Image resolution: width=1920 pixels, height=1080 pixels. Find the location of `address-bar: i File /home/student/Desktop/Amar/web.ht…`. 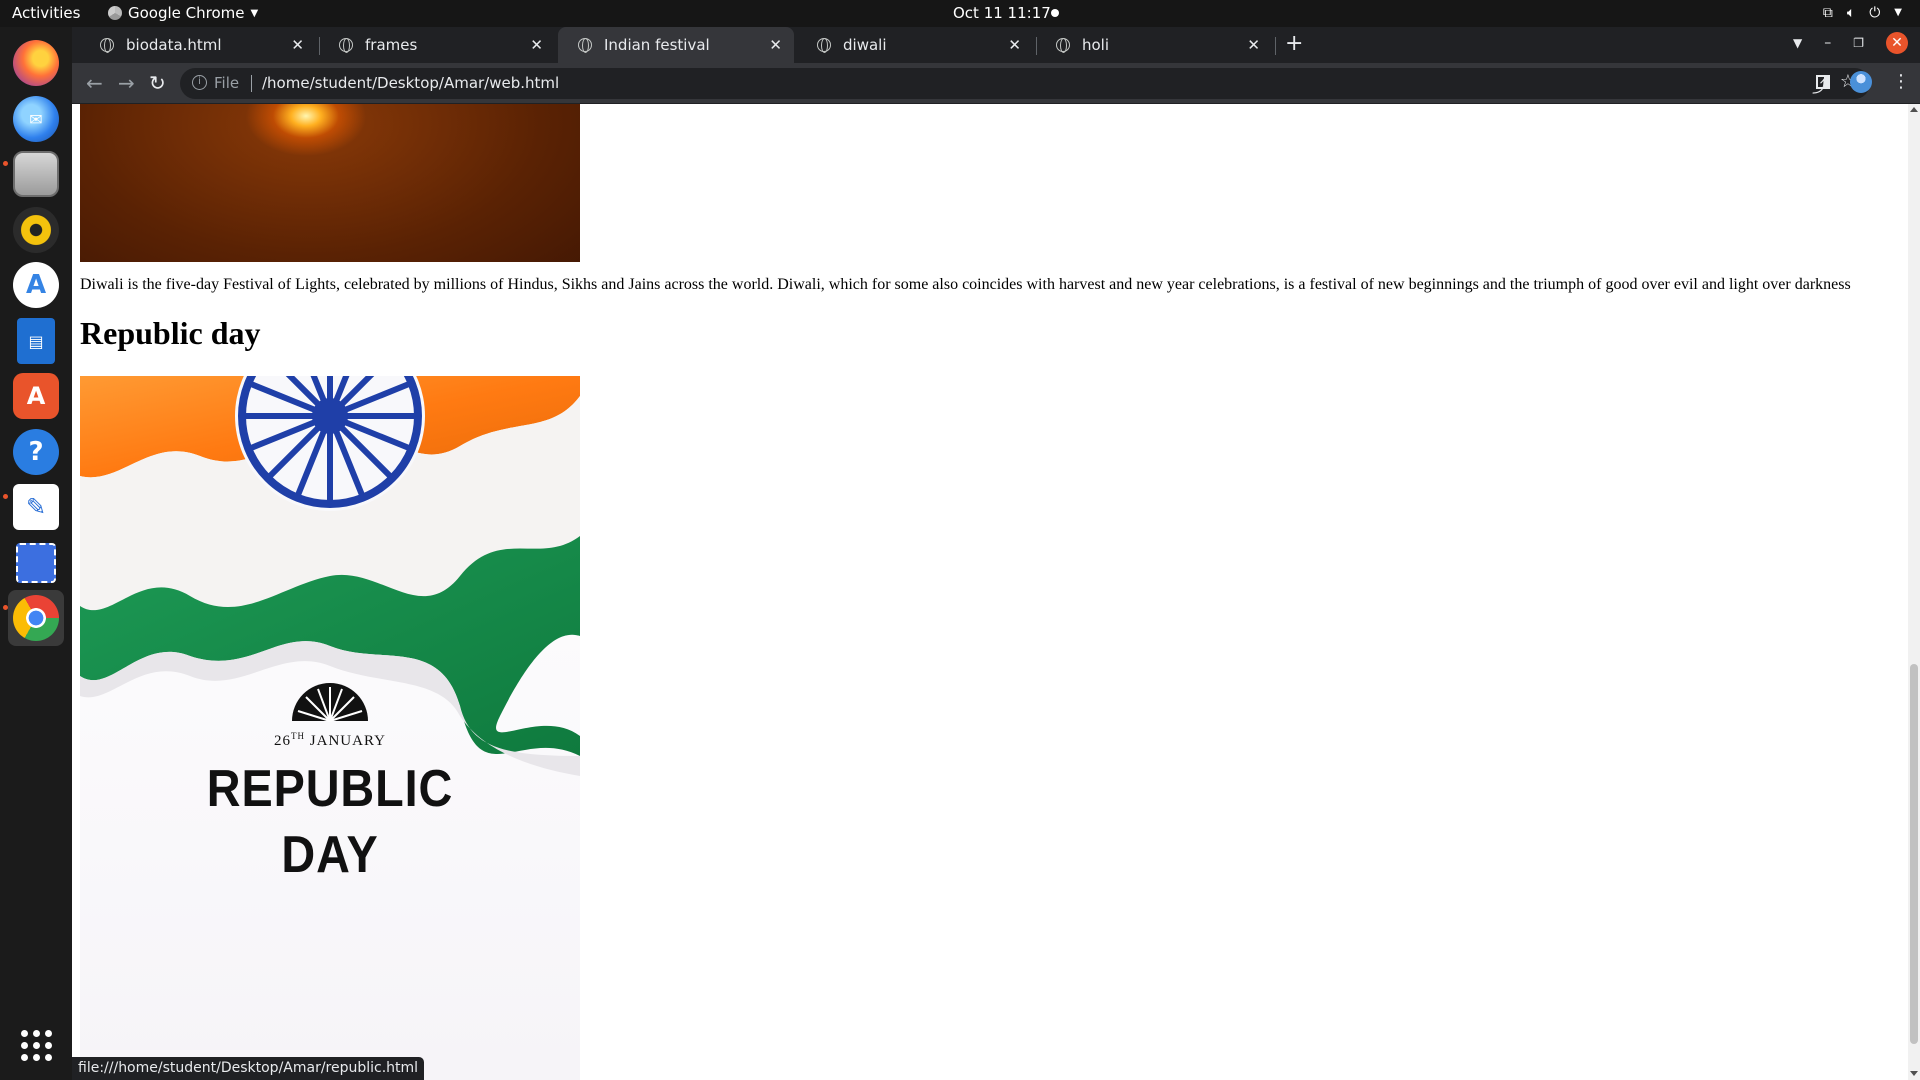

address-bar: i File /home/student/Desktop/Amar/web.ht… is located at coordinates (1025, 83).